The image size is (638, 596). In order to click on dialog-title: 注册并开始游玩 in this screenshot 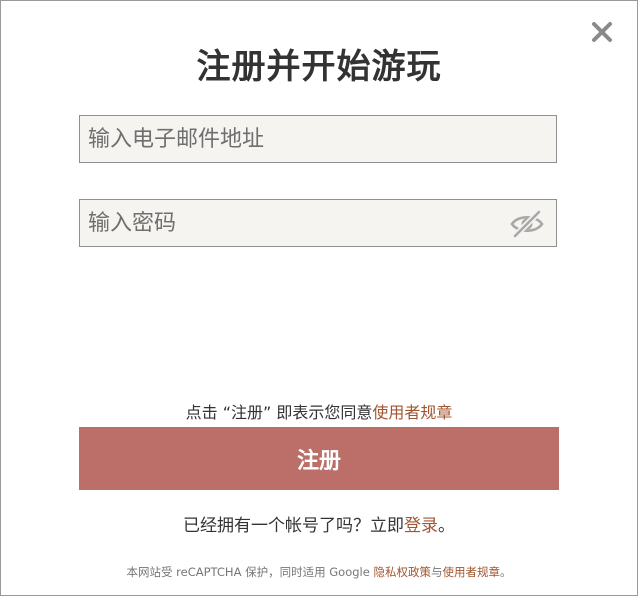, I will do `click(319, 67)`.